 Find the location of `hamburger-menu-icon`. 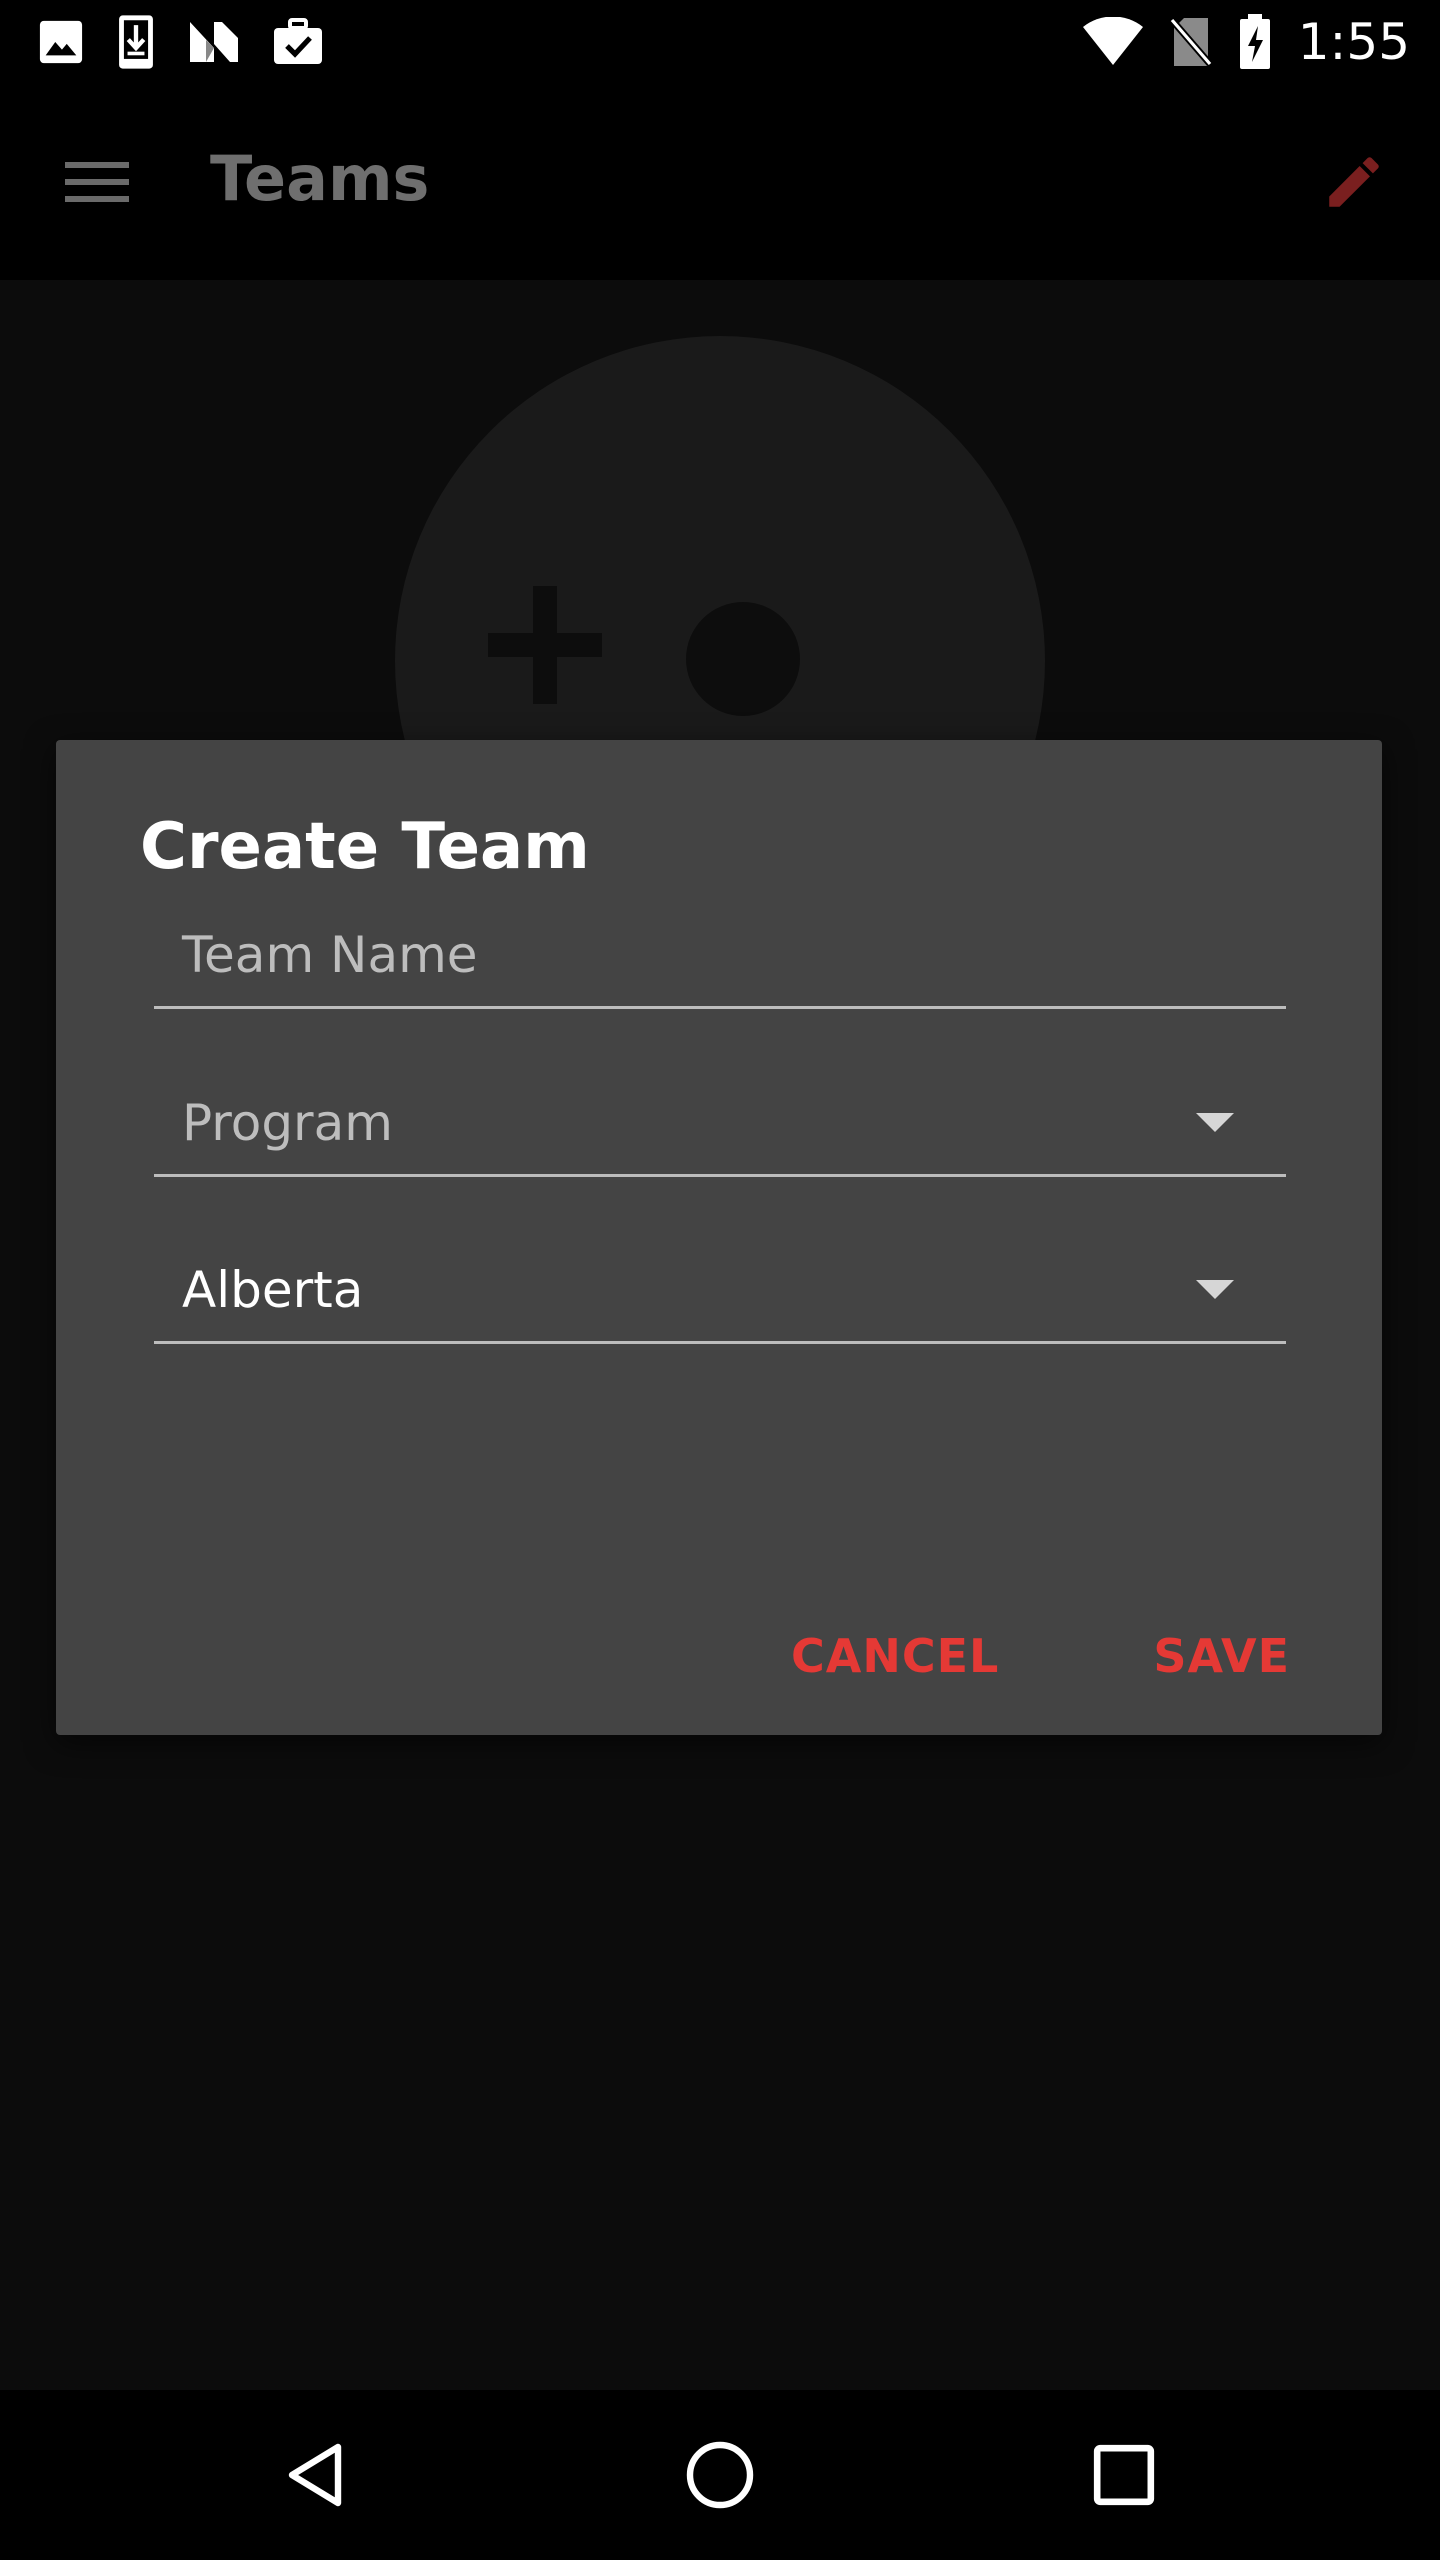

hamburger-menu-icon is located at coordinates (97, 182).